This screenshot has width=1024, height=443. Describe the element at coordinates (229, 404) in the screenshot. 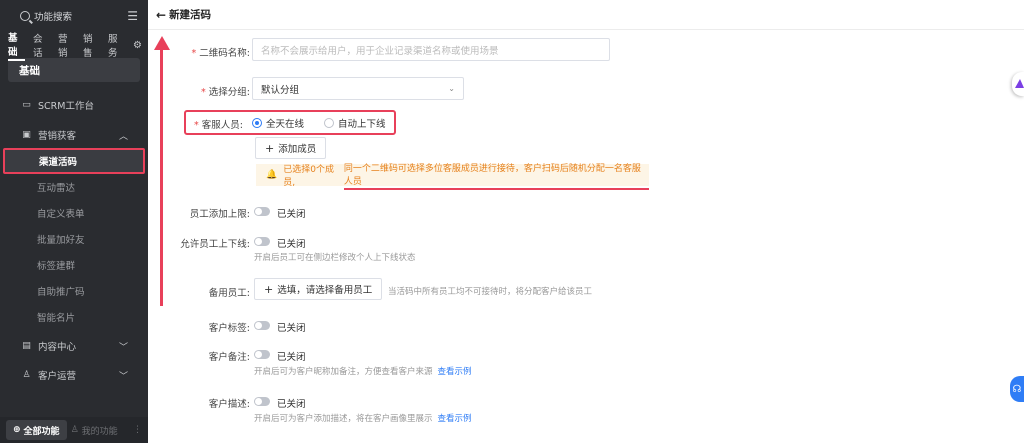

I see `desc-label: 客户描述:` at that location.